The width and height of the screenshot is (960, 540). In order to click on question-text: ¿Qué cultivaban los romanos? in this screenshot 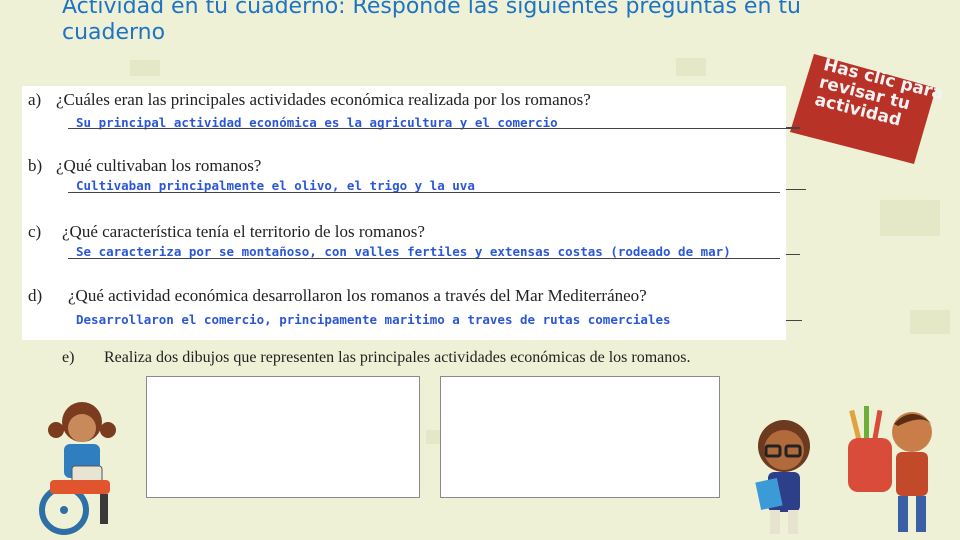, I will do `click(159, 165)`.